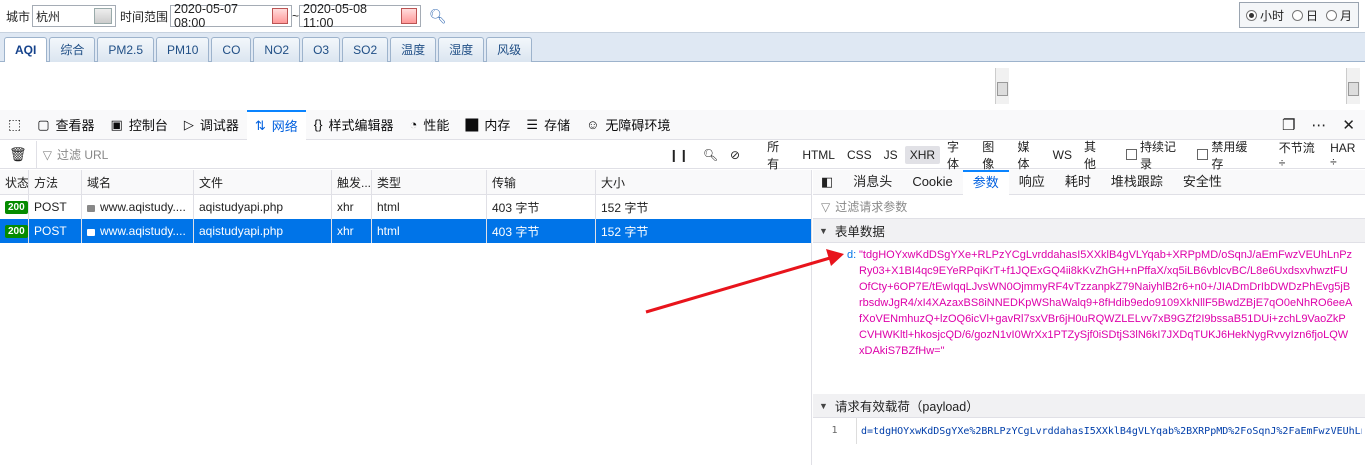  Describe the element at coordinates (1347, 155) in the screenshot. I see `har-menu: HAR ÷` at that location.